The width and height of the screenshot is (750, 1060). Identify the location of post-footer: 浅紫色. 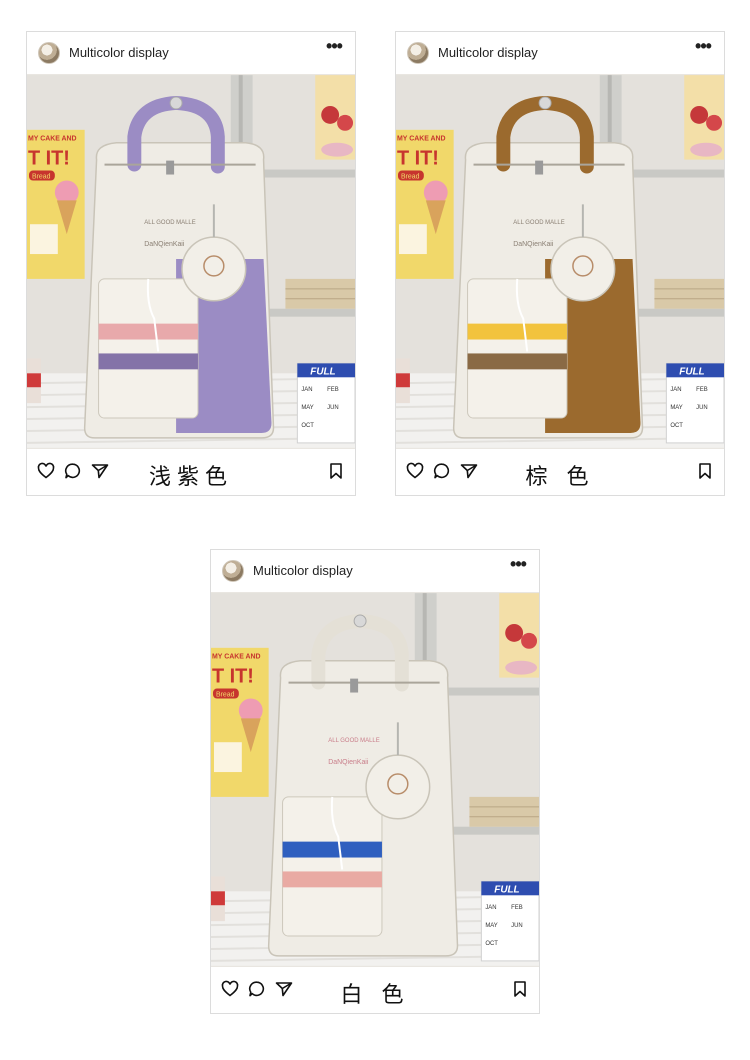
(191, 472).